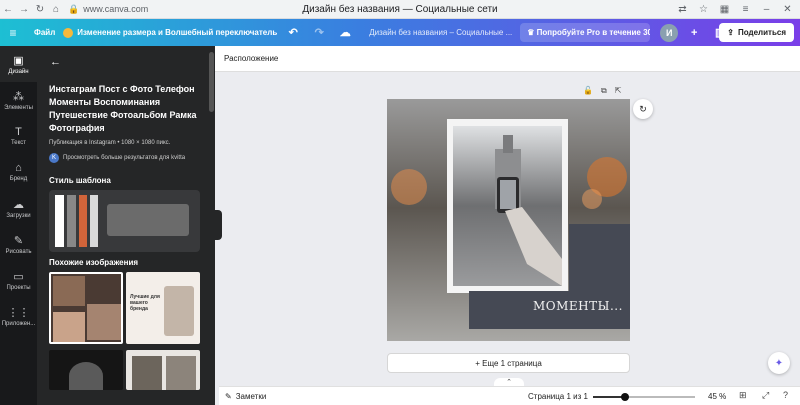 The image size is (800, 405). What do you see at coordinates (8, 9) in the screenshot?
I see `back-icon: ←` at bounding box center [8, 9].